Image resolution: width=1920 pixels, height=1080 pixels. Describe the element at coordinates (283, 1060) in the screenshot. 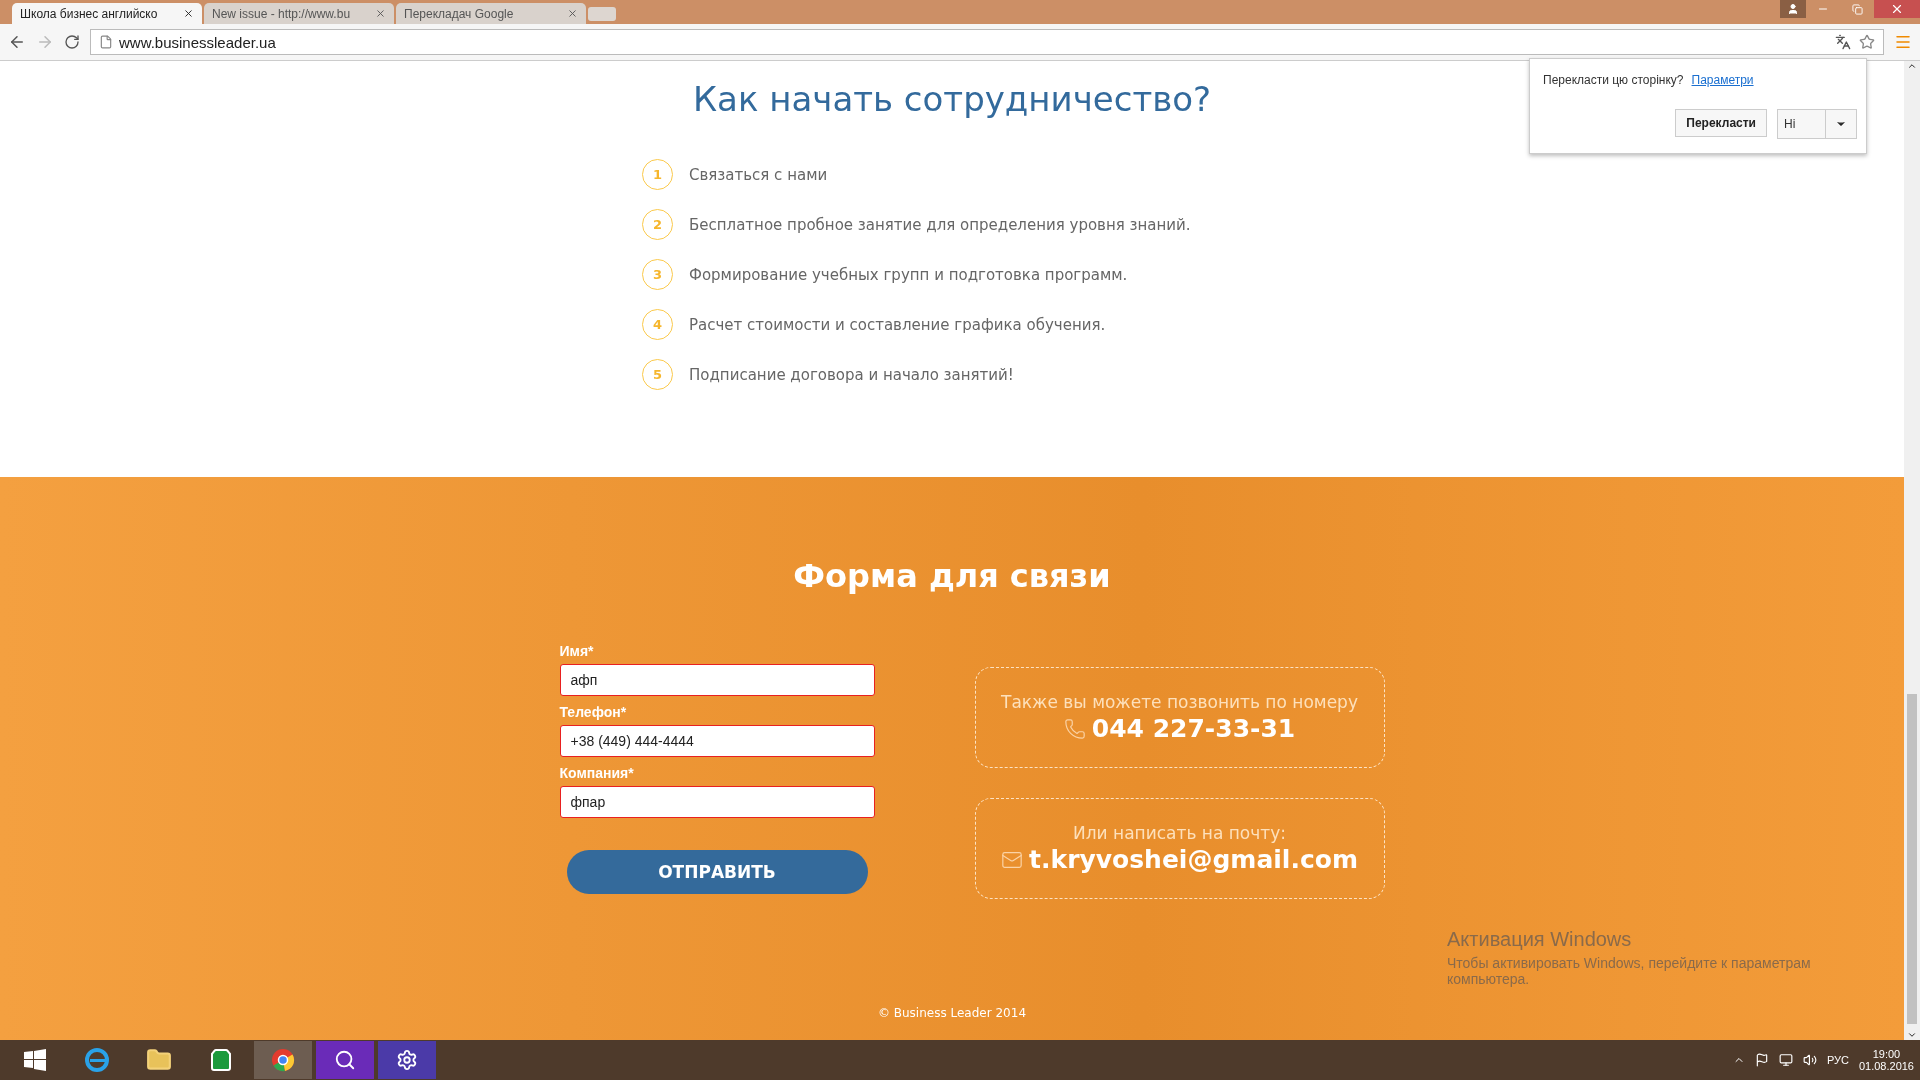

I see `chrome-icon` at that location.